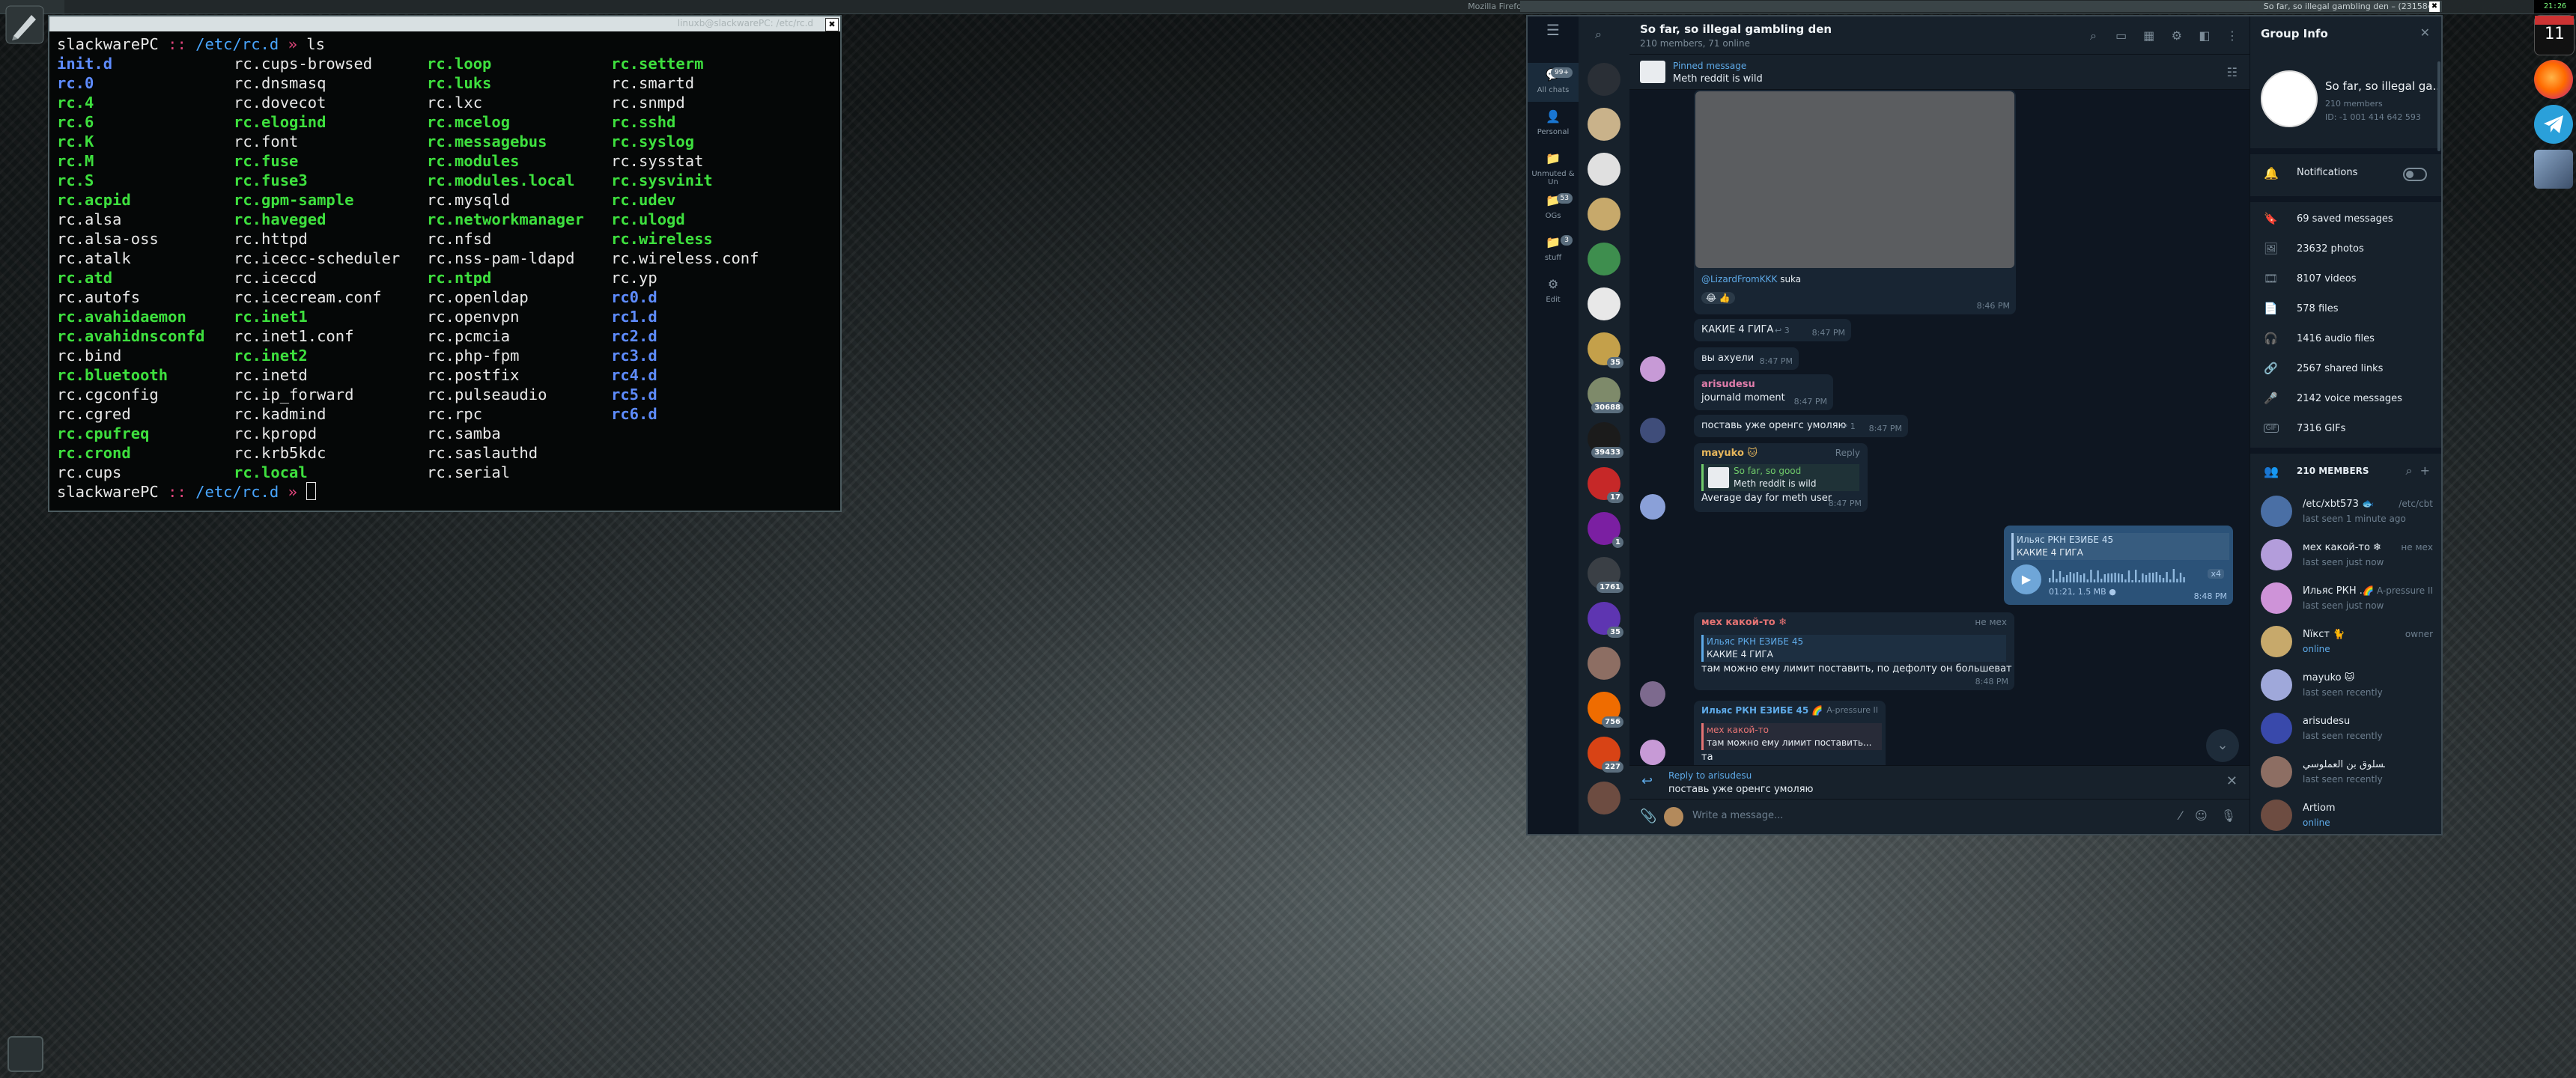 This screenshot has width=2576, height=1078. What do you see at coordinates (1847, 453) in the screenshot?
I see `reply-button: Reply` at bounding box center [1847, 453].